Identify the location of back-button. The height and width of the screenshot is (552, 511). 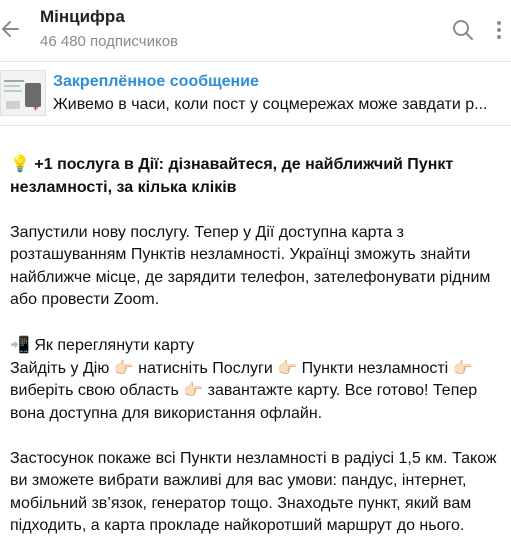
(11, 29).